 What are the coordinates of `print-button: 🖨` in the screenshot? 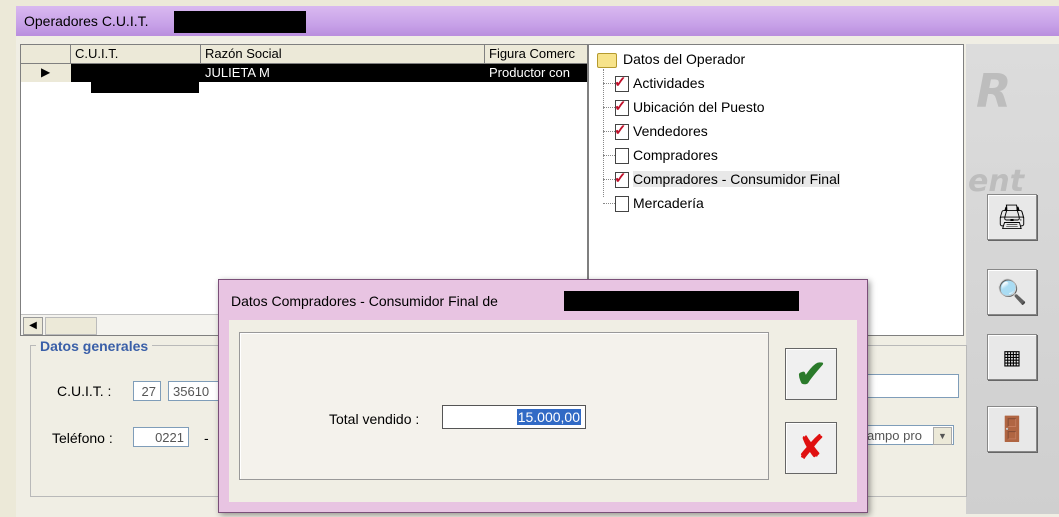 It's located at (1012, 217).